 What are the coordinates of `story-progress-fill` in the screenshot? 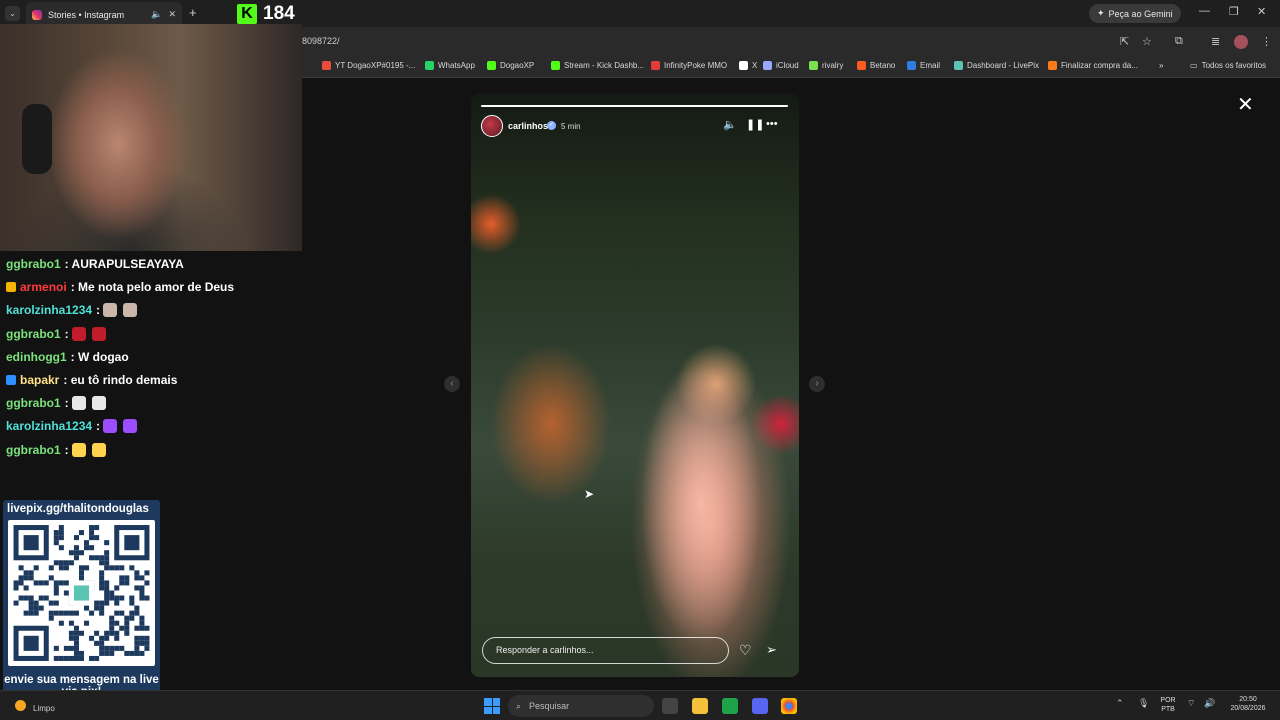 It's located at (634, 106).